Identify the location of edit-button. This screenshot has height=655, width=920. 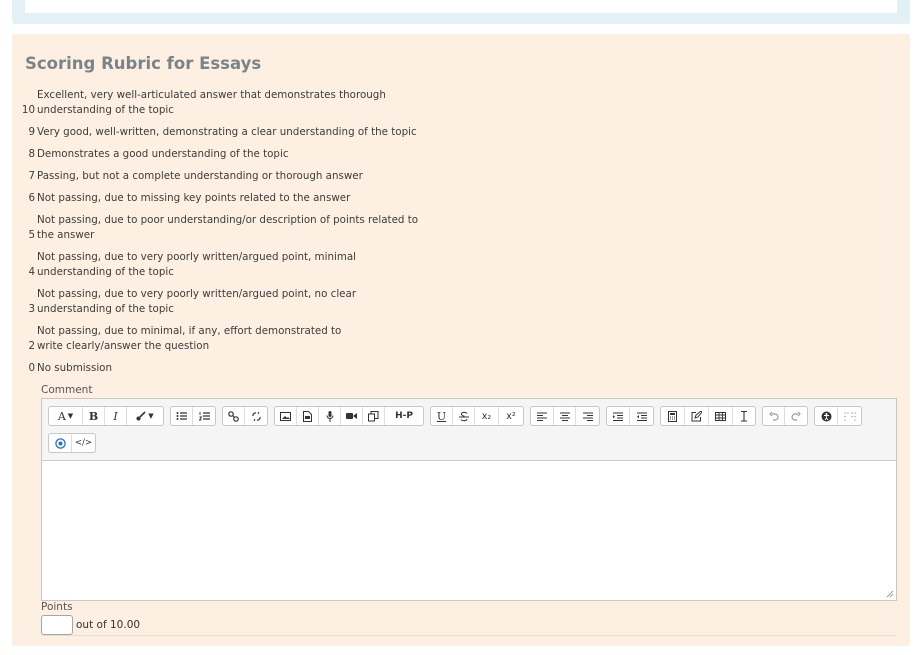
(697, 416).